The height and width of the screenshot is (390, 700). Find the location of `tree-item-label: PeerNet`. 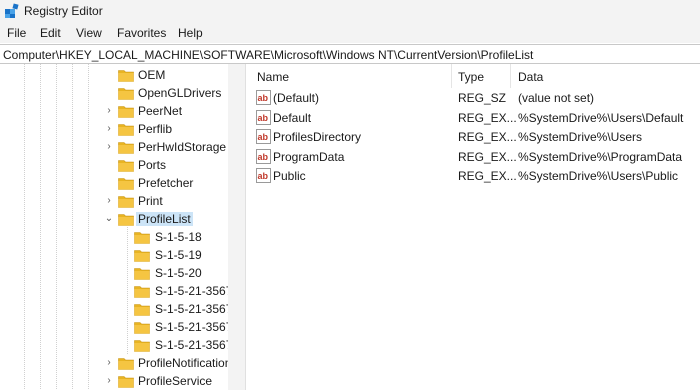

tree-item-label: PeerNet is located at coordinates (160, 111).